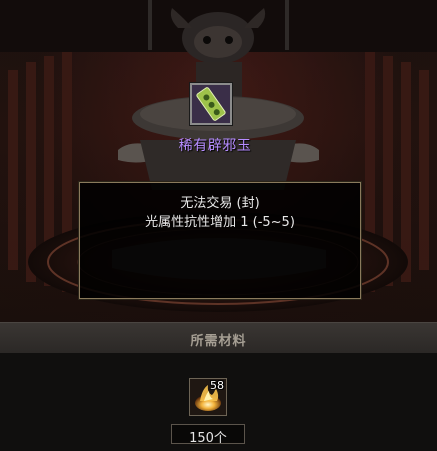 The height and width of the screenshot is (451, 437). Describe the element at coordinates (208, 397) in the screenshot. I see `material-slot: 58` at that location.